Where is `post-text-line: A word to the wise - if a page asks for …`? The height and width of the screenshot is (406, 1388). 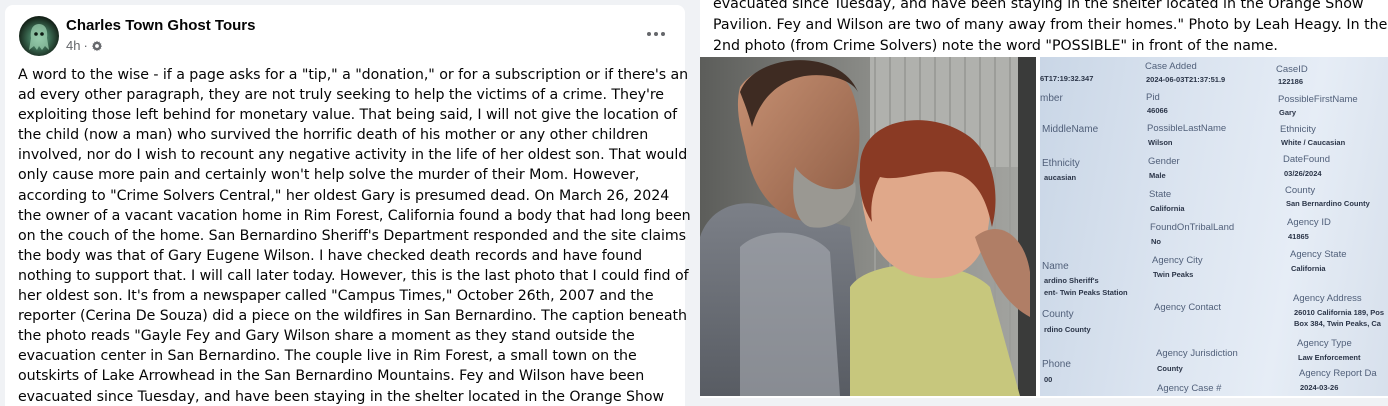
post-text-line: A word to the wise - if a page asks for … is located at coordinates (353, 75).